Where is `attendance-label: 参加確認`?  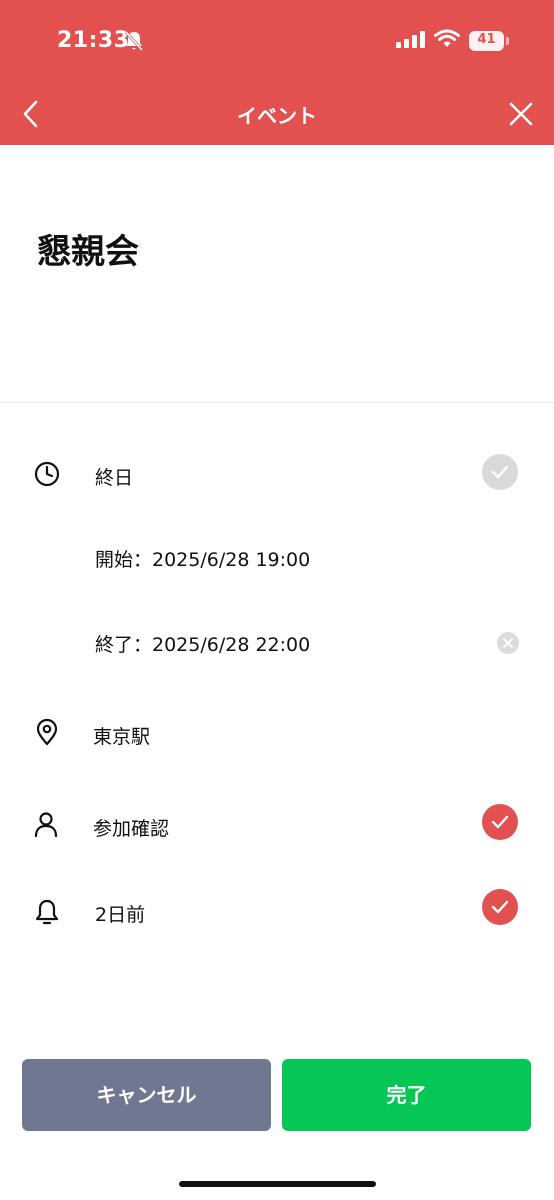 attendance-label: 参加確認 is located at coordinates (131, 829).